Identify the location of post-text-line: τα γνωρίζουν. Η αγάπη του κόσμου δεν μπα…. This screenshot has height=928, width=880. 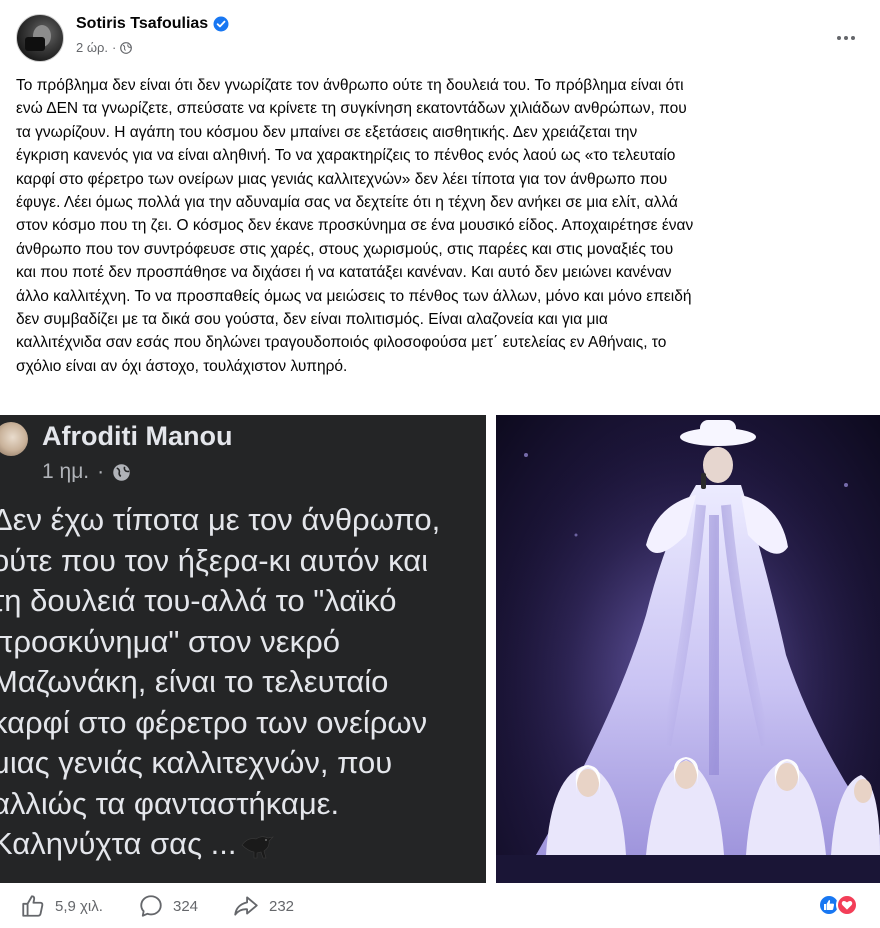
(327, 132).